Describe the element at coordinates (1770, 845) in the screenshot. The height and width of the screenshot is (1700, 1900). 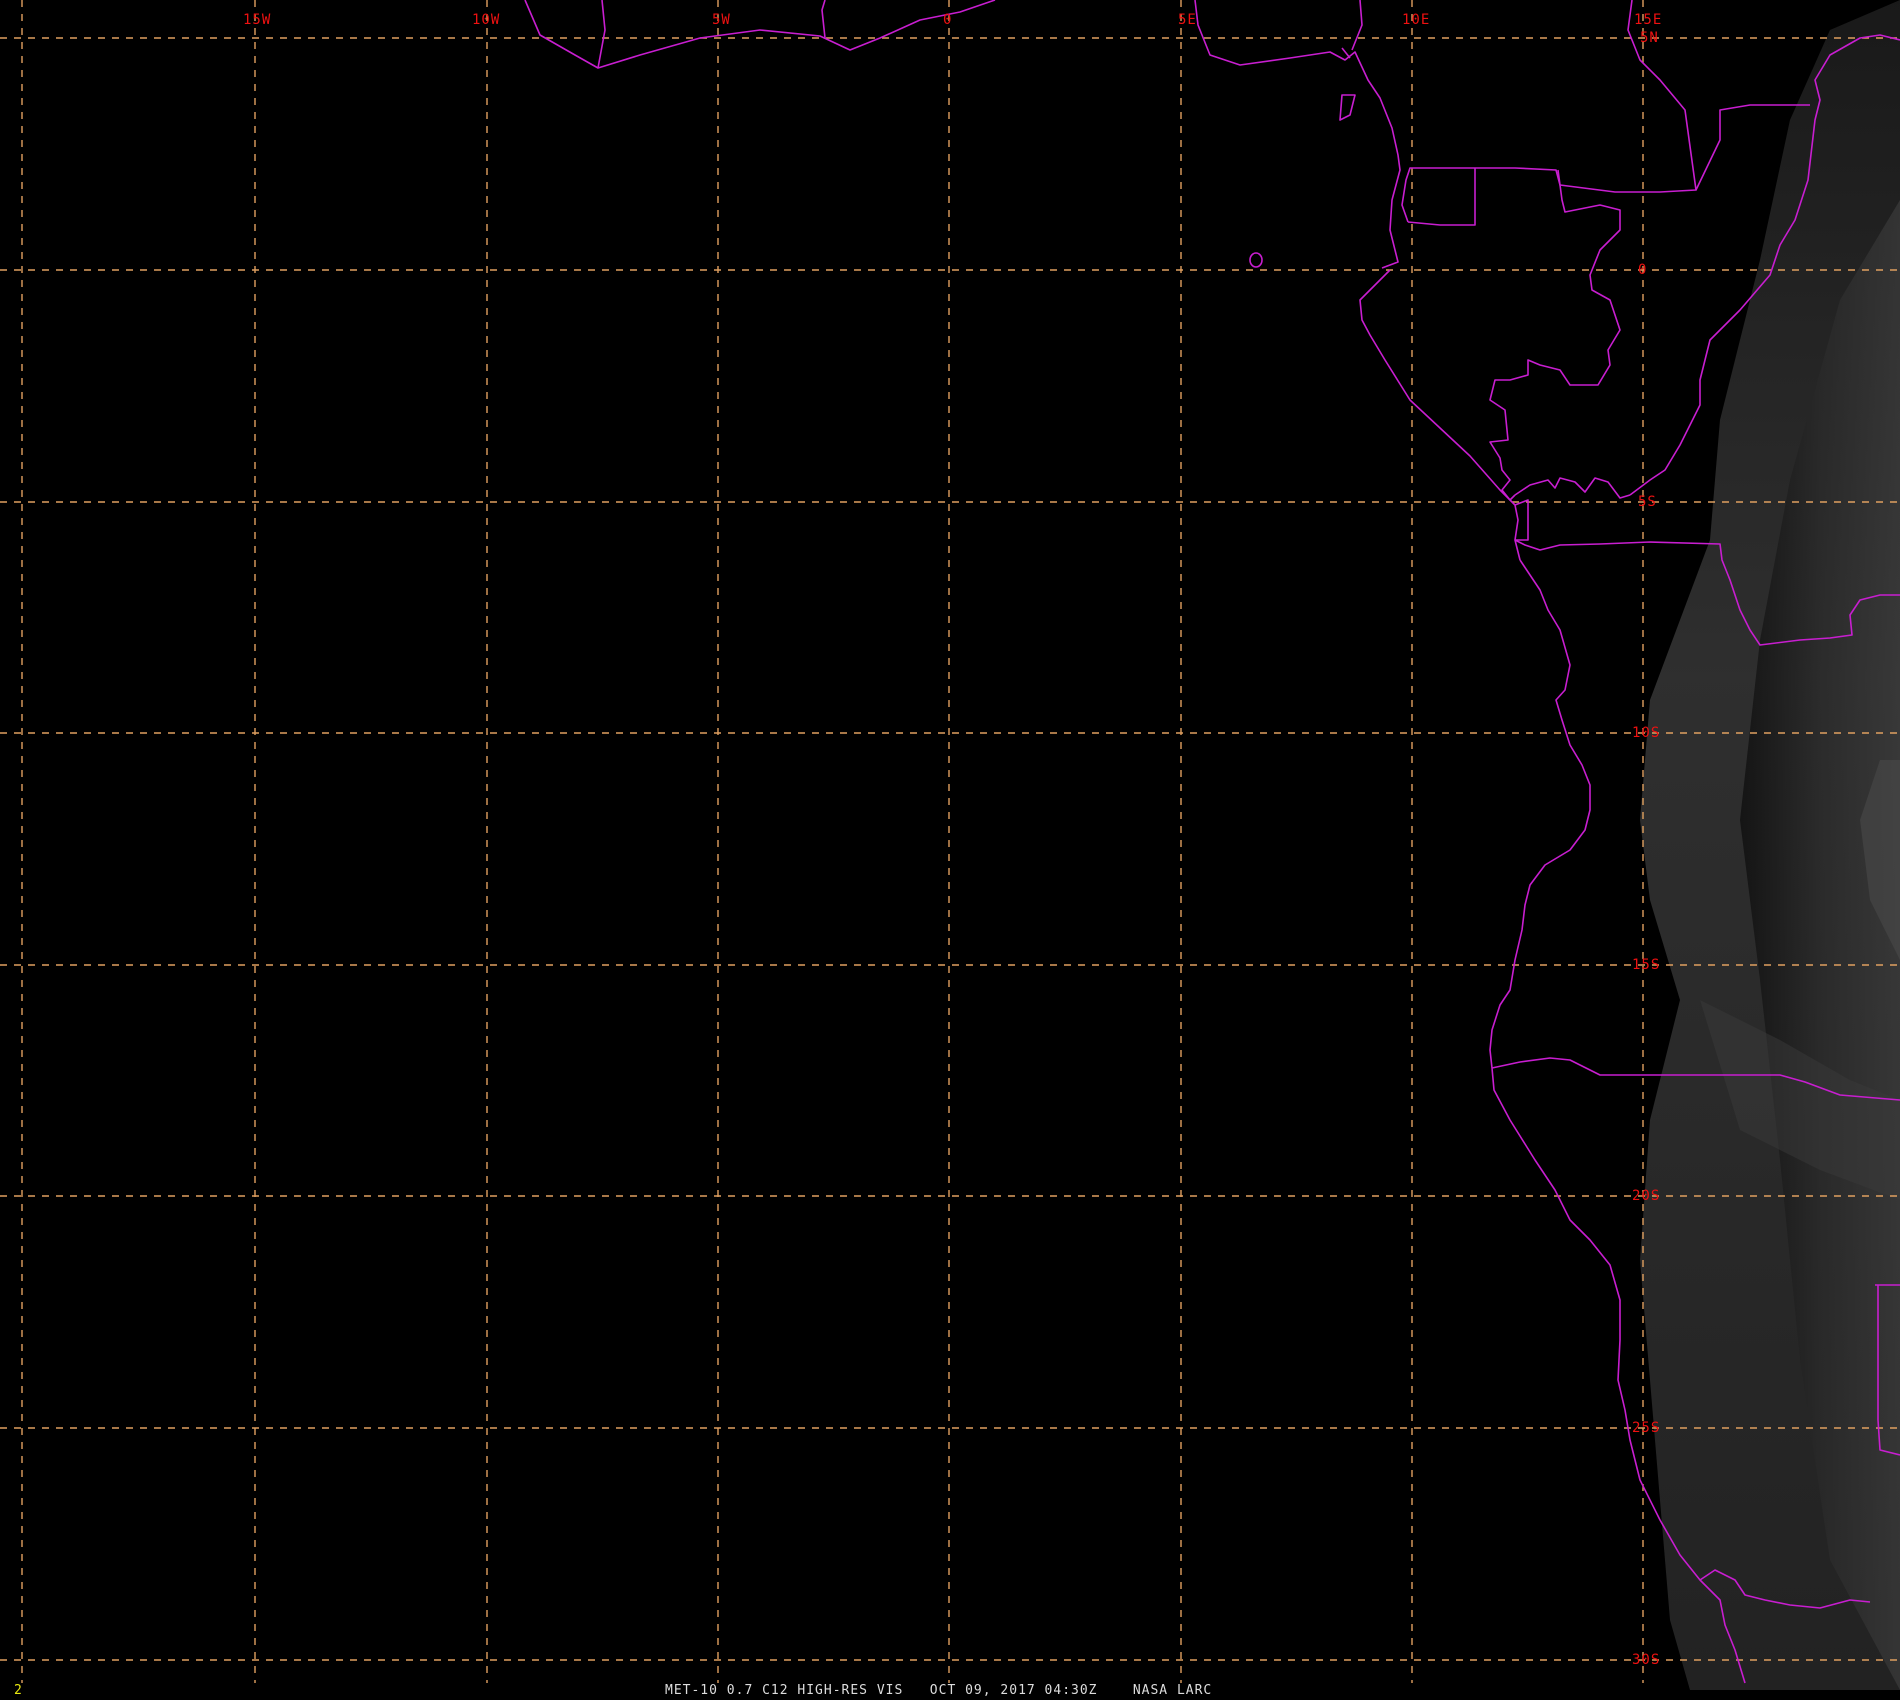
I see `daylight-region` at that location.